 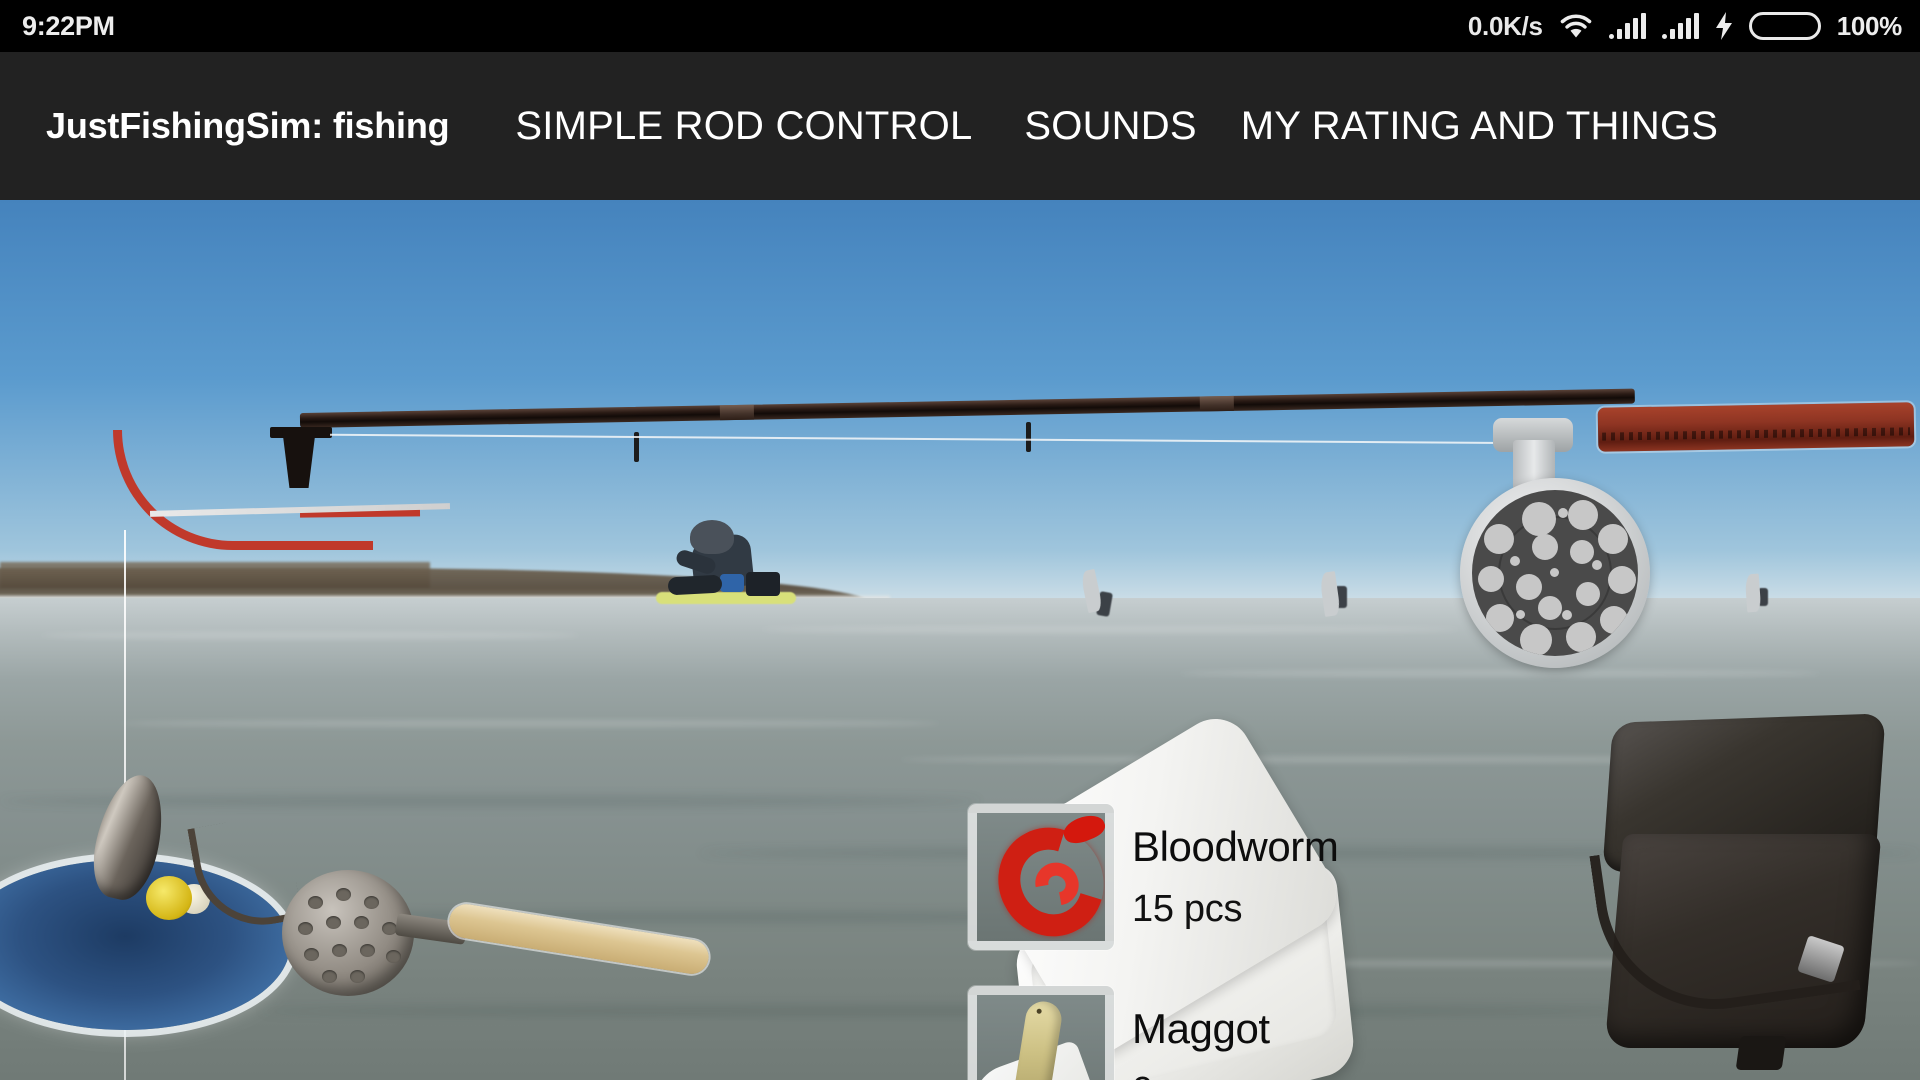 I want to click on lure-bead-yellow, so click(x=169, y=898).